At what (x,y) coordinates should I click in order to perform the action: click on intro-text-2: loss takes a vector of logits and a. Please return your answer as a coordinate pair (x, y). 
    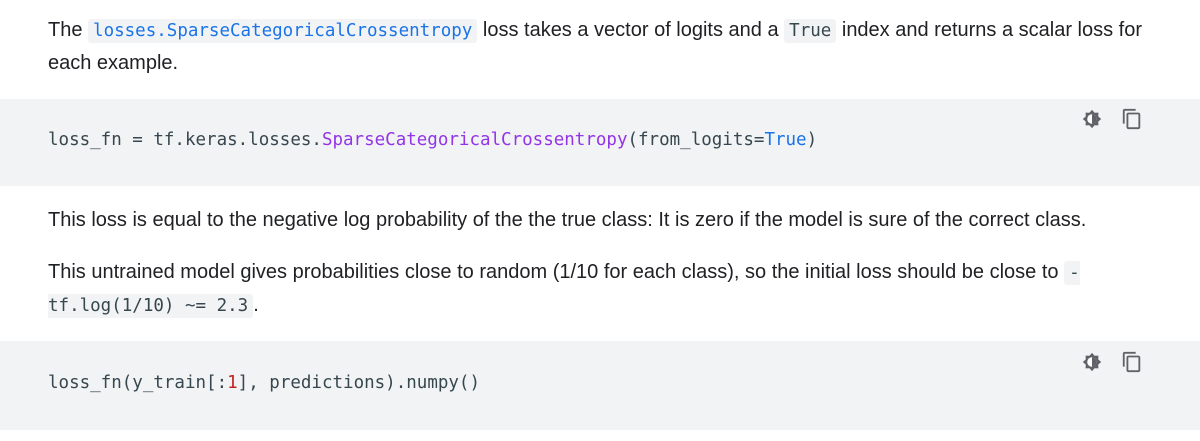
    Looking at the image, I should click on (631, 30).